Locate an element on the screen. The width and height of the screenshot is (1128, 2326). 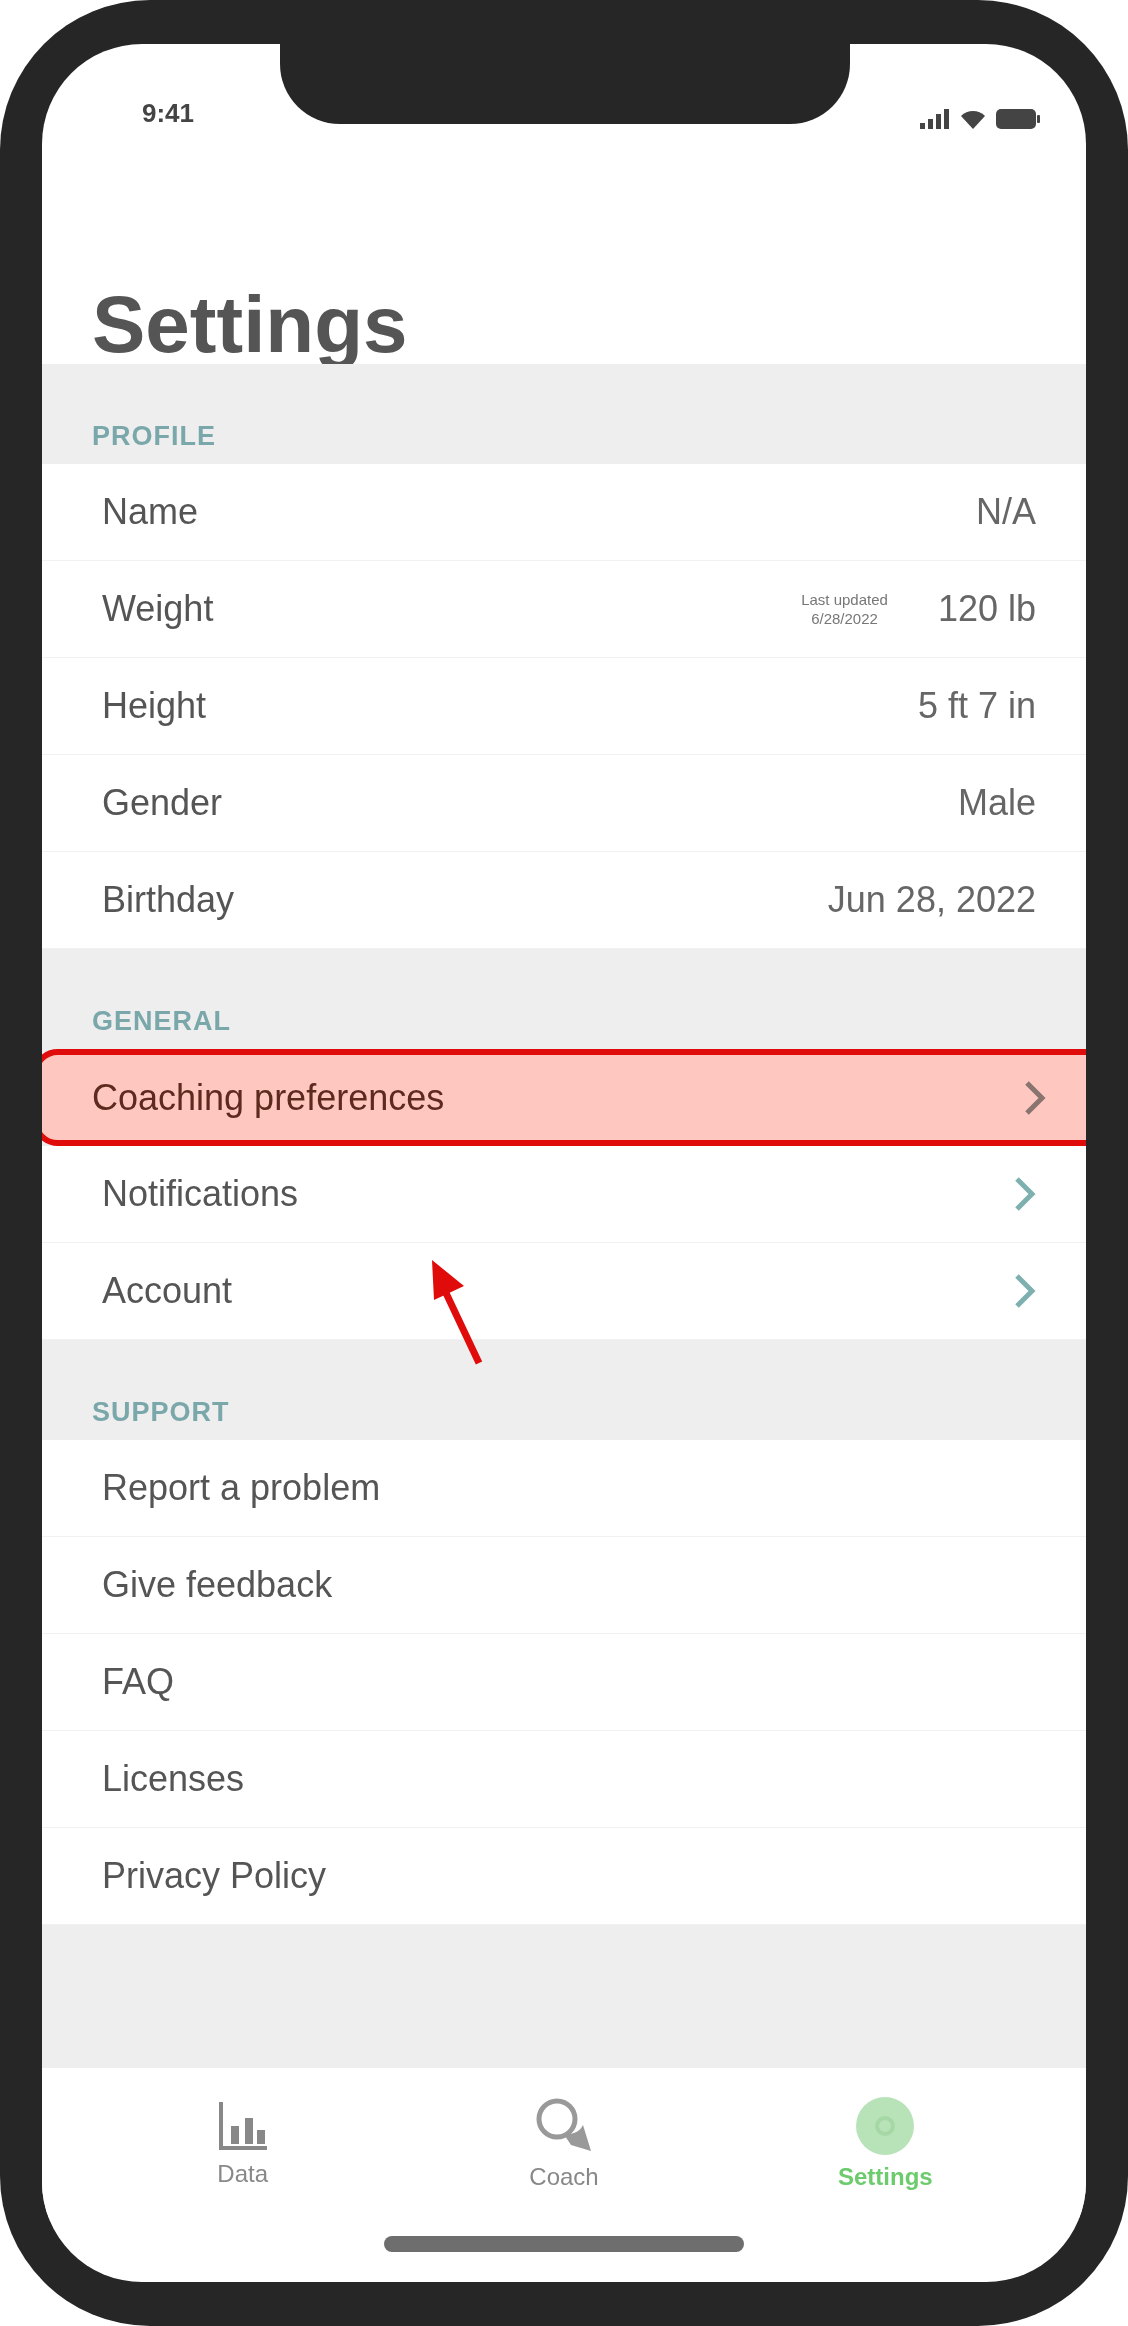
settings-row: Give feedback is located at coordinates (564, 1585).